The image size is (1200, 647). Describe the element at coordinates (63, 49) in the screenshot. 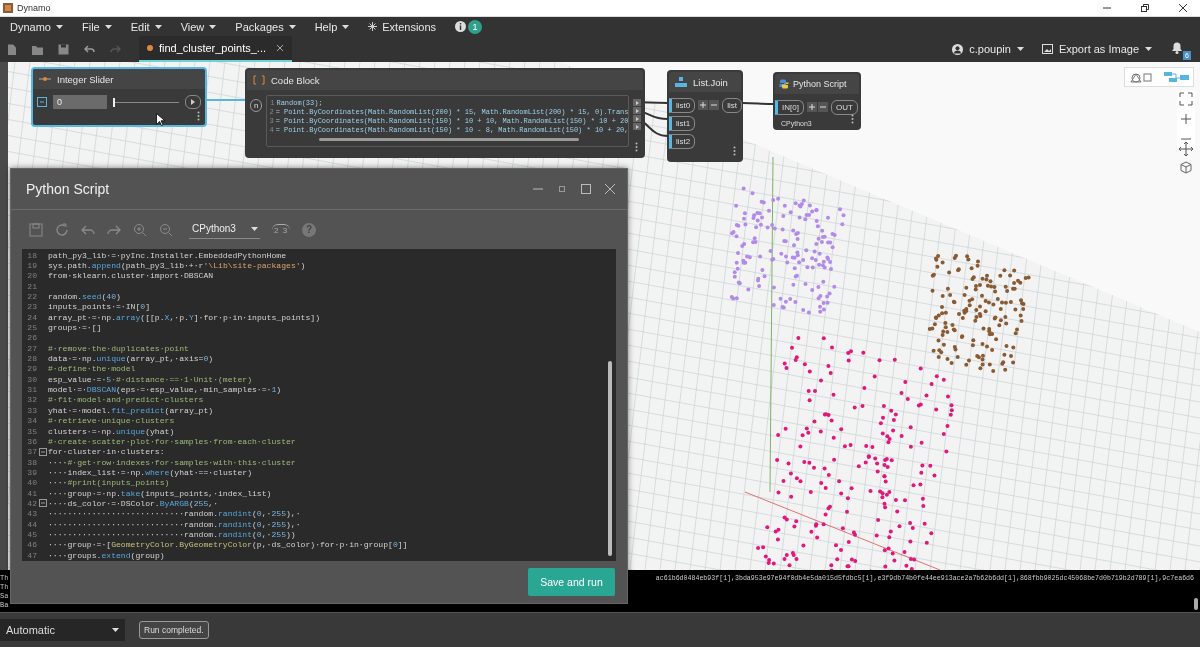

I see `save-icon` at that location.